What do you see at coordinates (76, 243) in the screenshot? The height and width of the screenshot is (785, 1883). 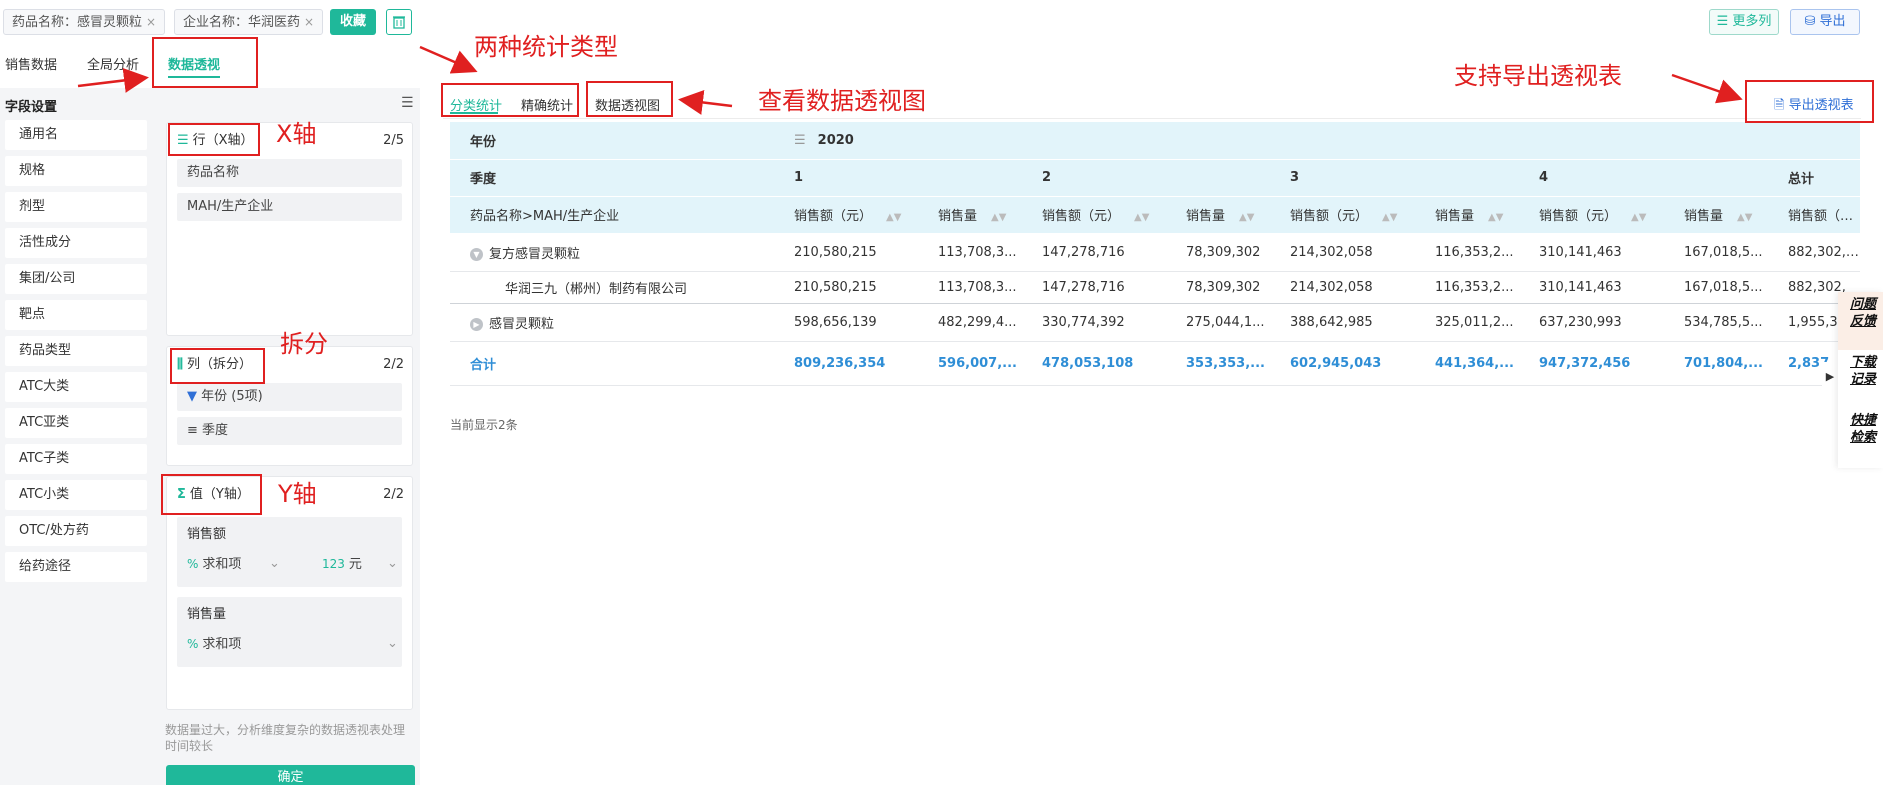 I see `field-item: 活性成分` at bounding box center [76, 243].